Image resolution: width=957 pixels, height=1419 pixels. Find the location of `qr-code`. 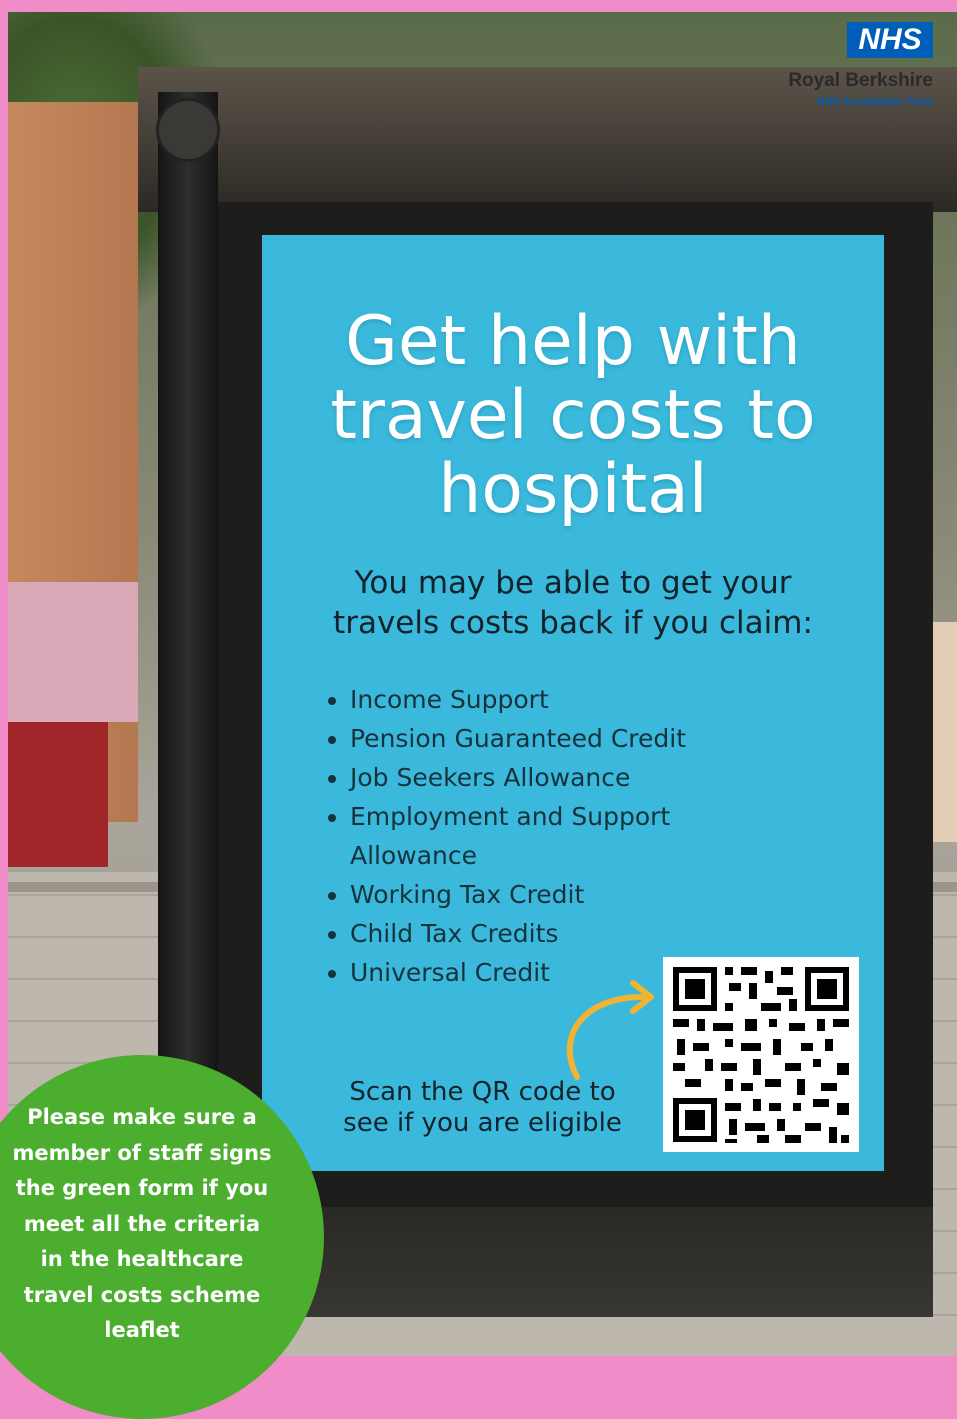

qr-code is located at coordinates (761, 1054).